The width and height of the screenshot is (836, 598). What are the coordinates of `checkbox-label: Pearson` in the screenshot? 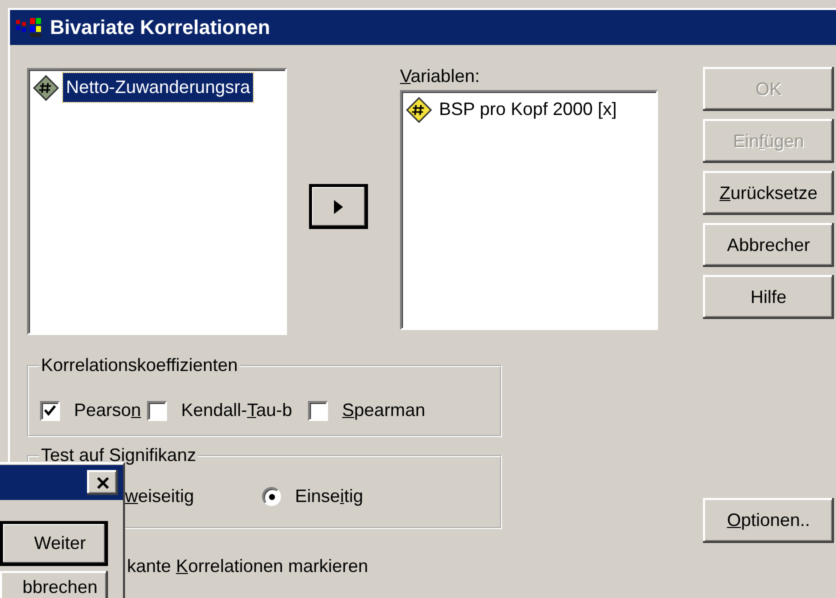 It's located at (108, 410).